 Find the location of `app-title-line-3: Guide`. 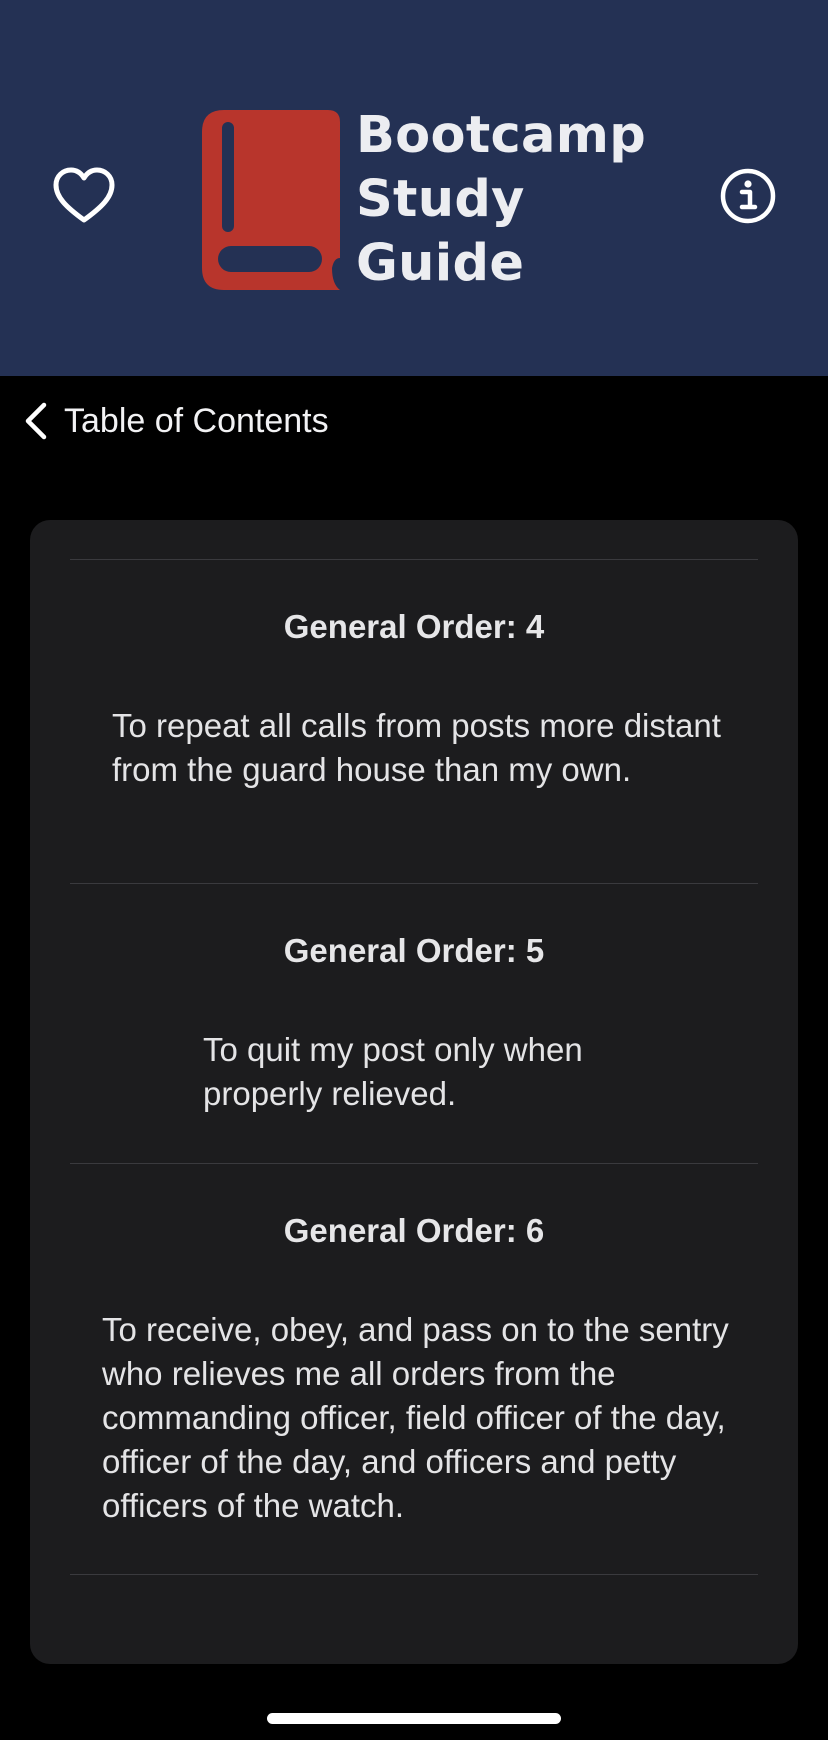

app-title-line-3: Guide is located at coordinates (440, 263).